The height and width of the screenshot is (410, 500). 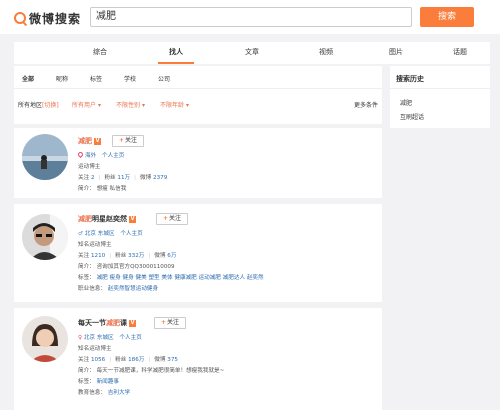 I want to click on search-button: 搜索, so click(x=447, y=17).